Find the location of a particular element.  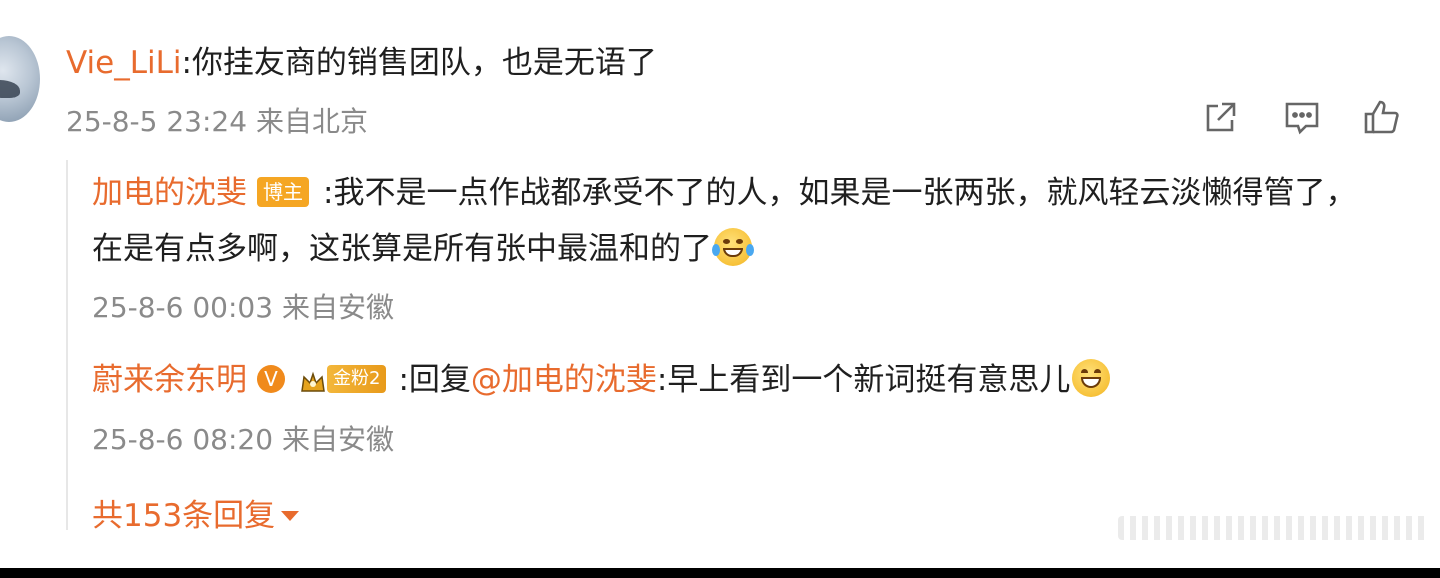

main-comment-location: 来自北京 is located at coordinates (311, 121).